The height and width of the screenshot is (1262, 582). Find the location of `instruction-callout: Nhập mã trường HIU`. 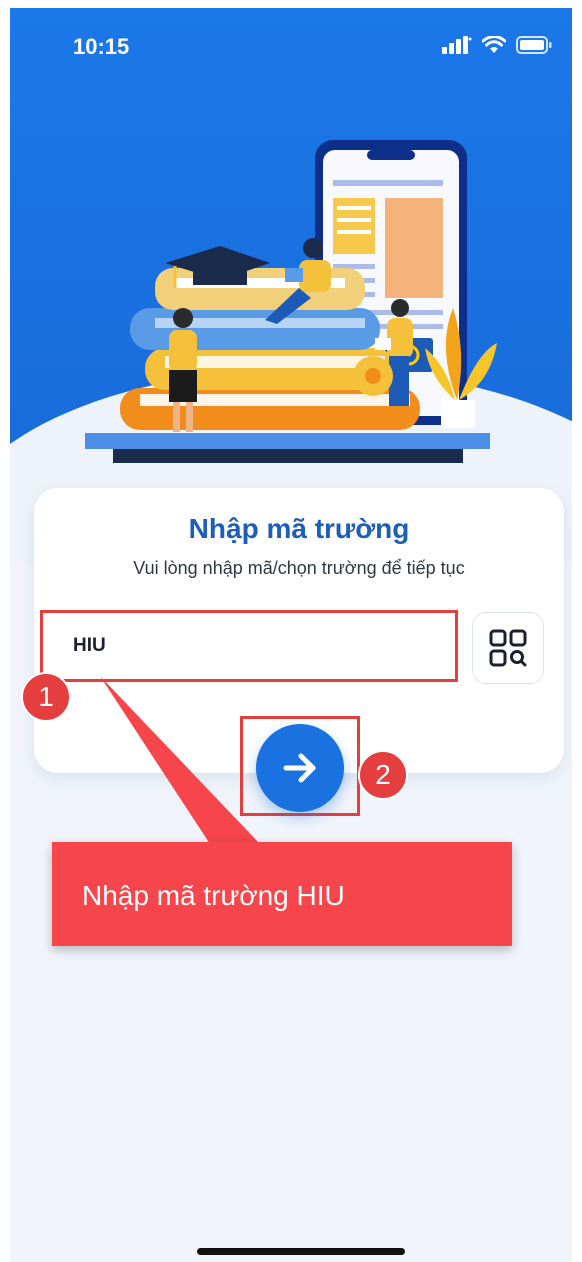

instruction-callout: Nhập mã trường HIU is located at coordinates (282, 894).